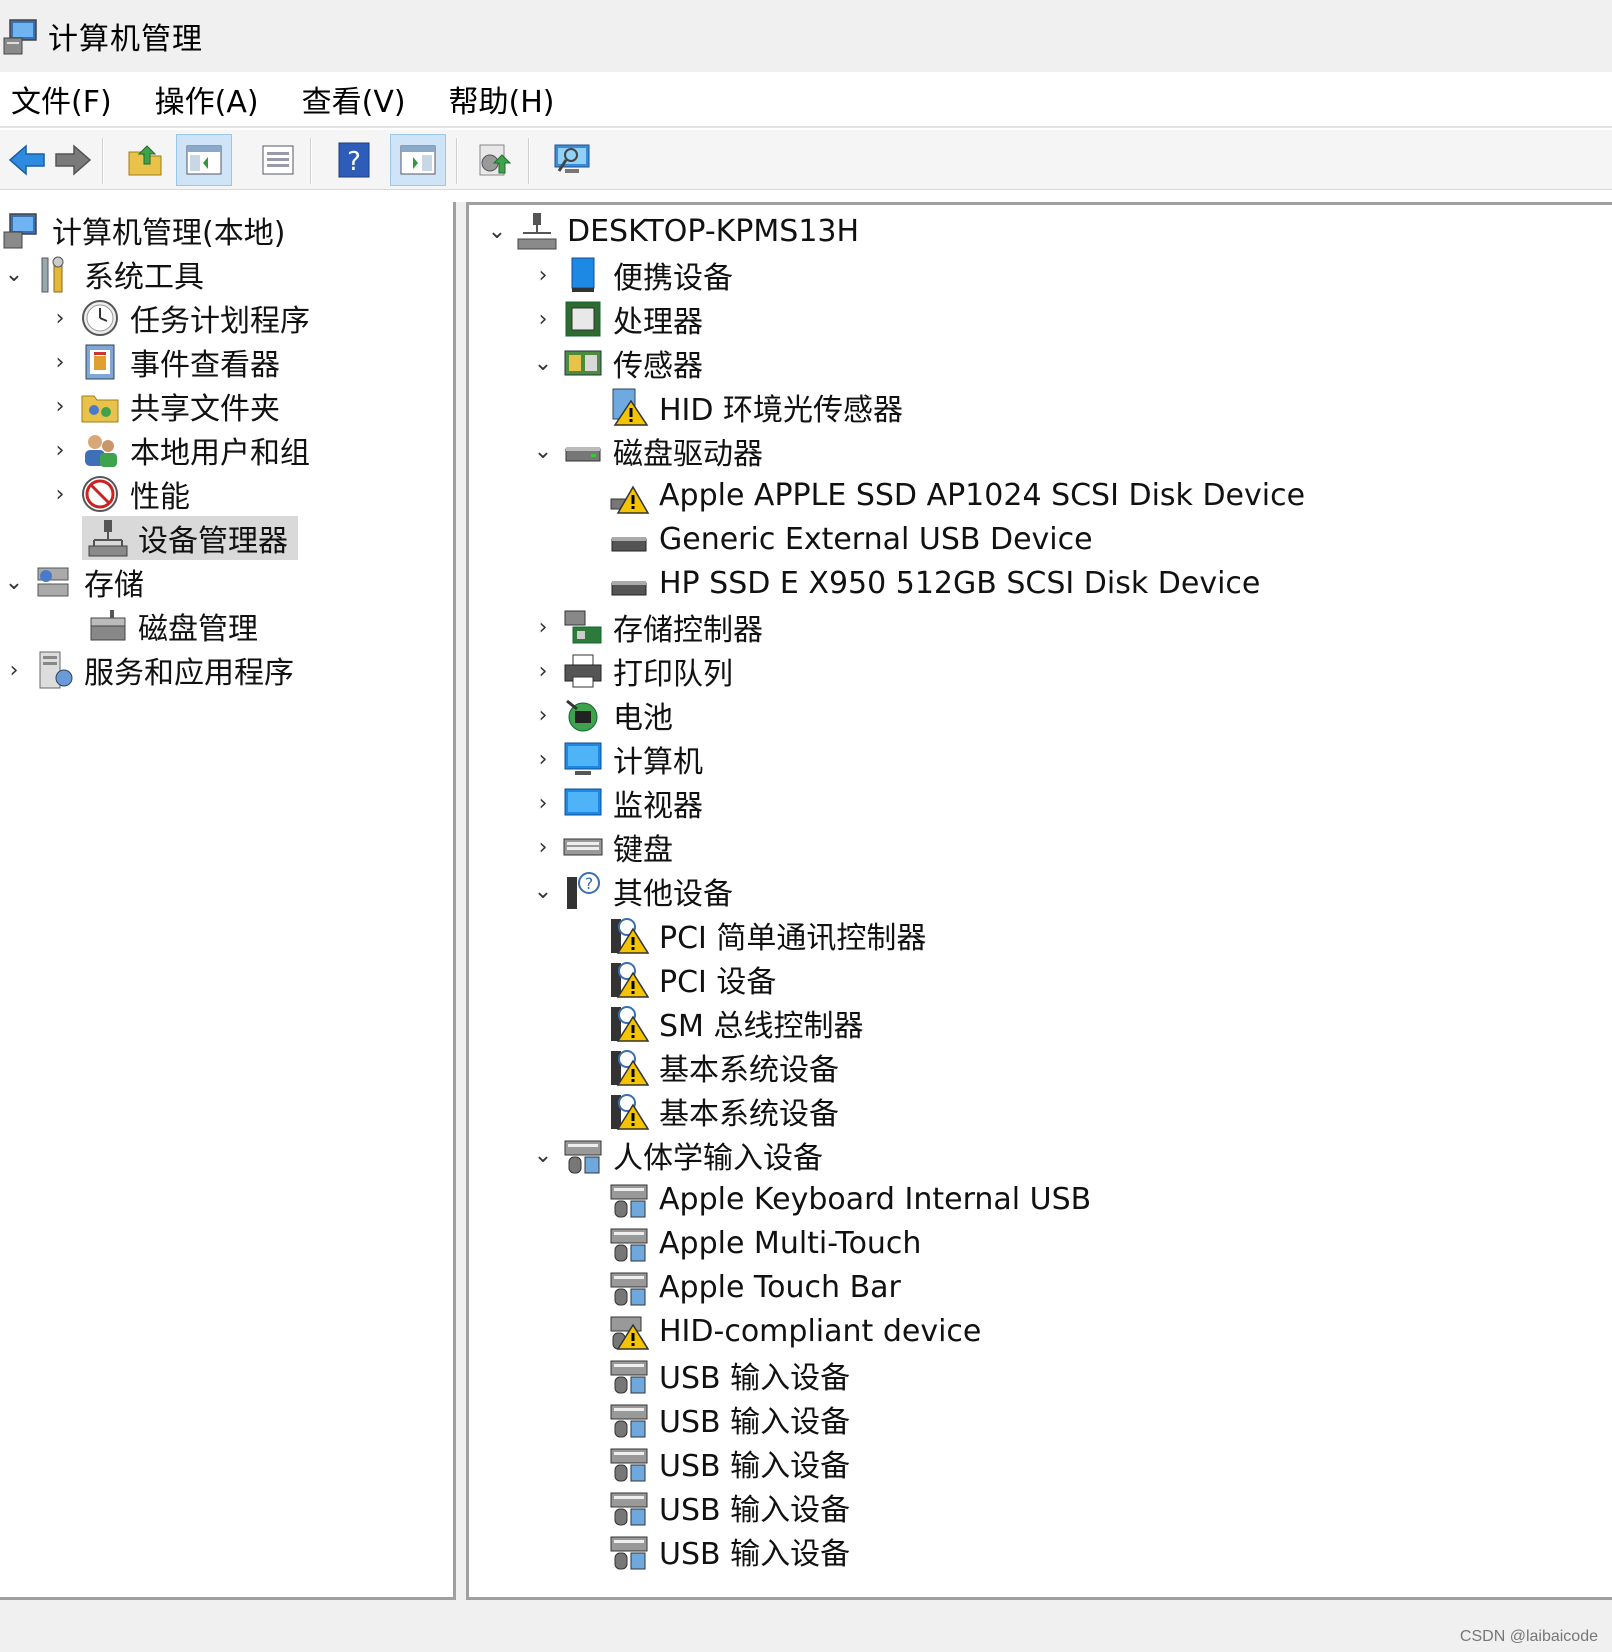 The width and height of the screenshot is (1612, 1652). What do you see at coordinates (163, 406) in the screenshot?
I see `tree-item-shared-folders: › 共享文件夹` at bounding box center [163, 406].